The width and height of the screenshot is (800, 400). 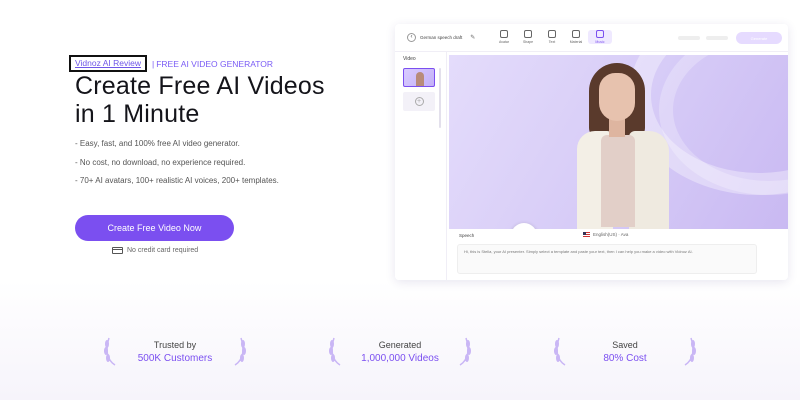 I want to click on tool-label: Material, so click(x=576, y=42).